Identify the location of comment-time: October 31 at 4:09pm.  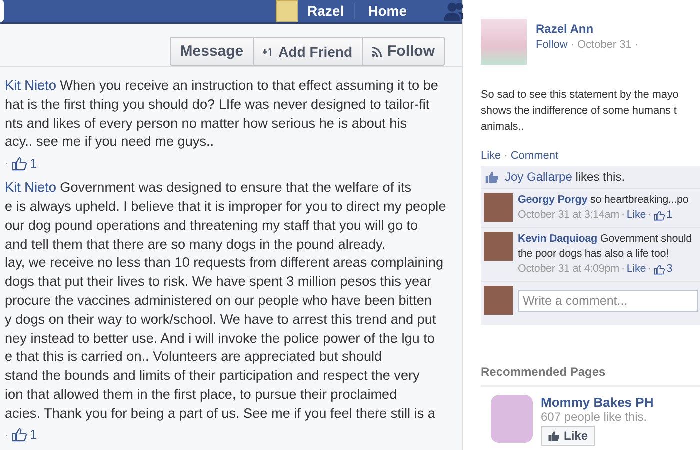
(569, 269).